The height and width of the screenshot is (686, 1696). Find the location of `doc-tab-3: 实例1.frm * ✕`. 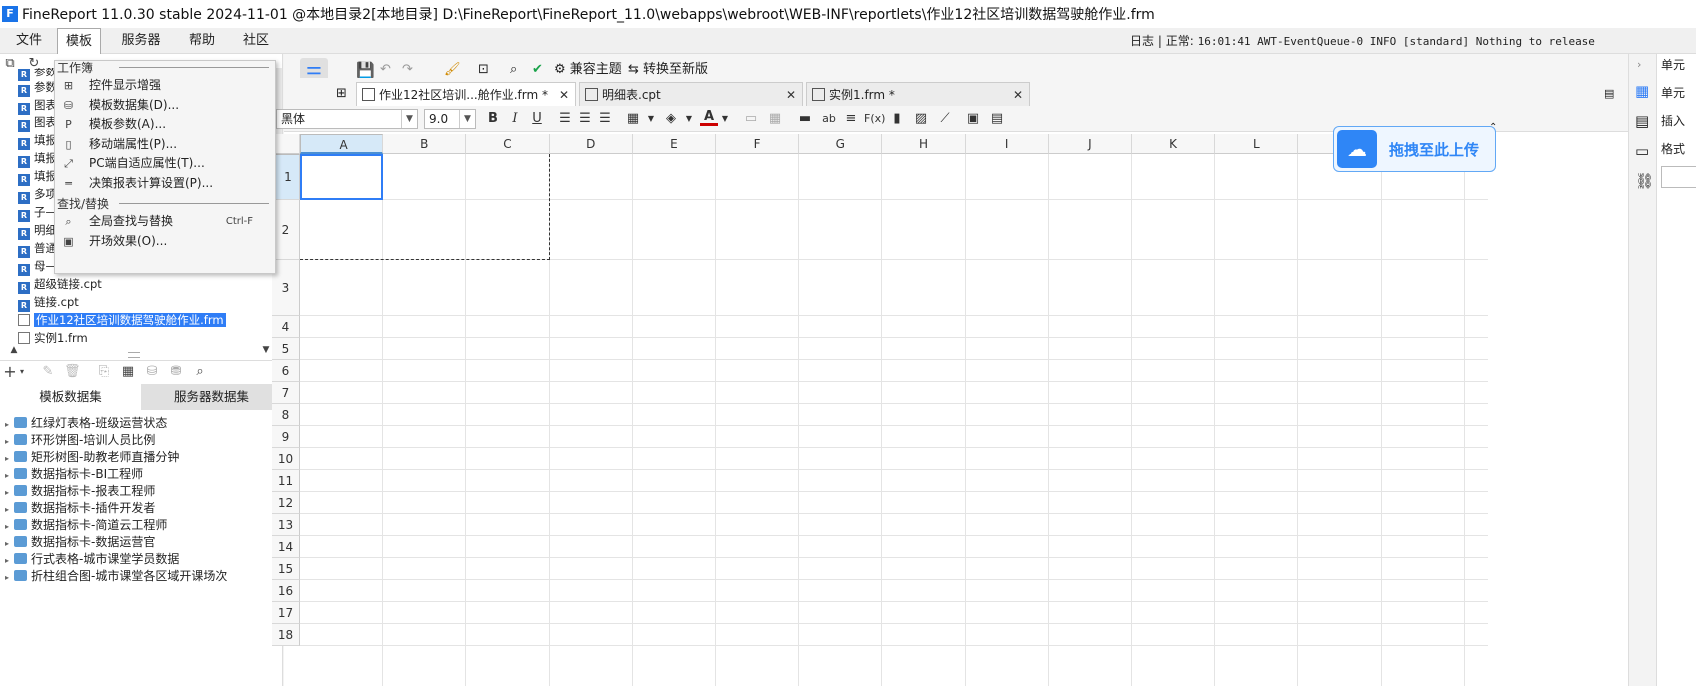

doc-tab-3: 实例1.frm * ✕ is located at coordinates (918, 94).